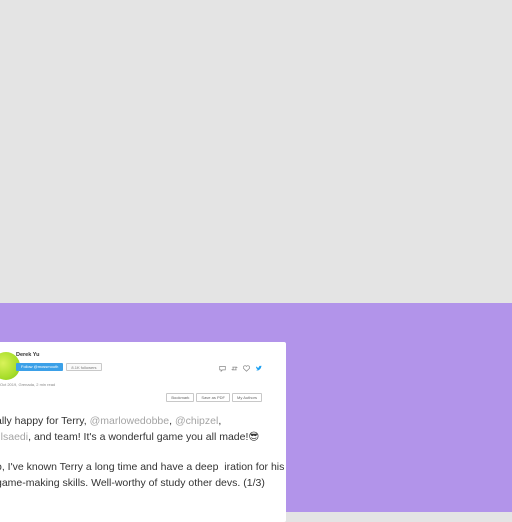  What do you see at coordinates (246, 397) in the screenshot?
I see `my-authors-button: My Authors` at bounding box center [246, 397].